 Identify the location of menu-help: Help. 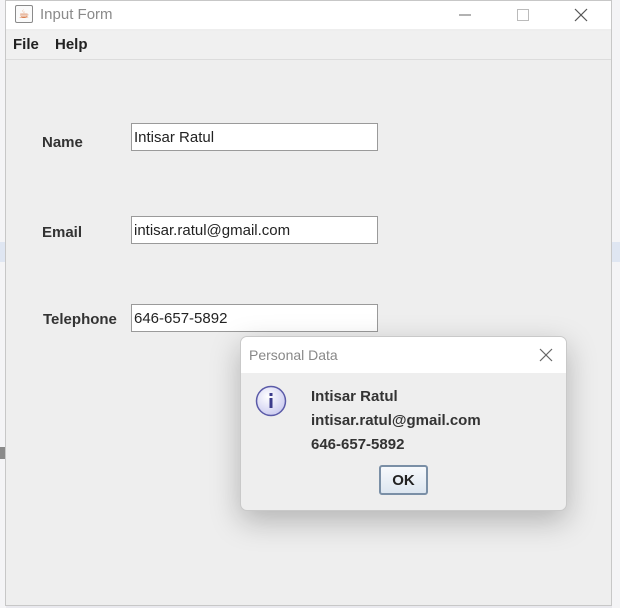
(71, 44).